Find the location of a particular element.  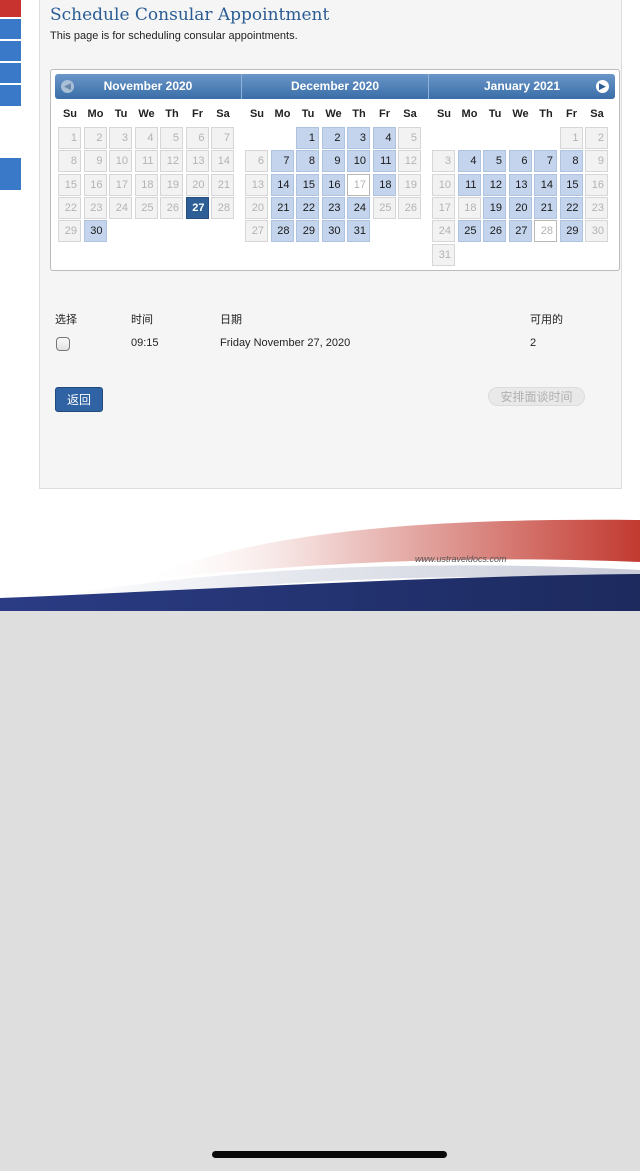

footer-url: www.ustraveldocs.com is located at coordinates (461, 559).